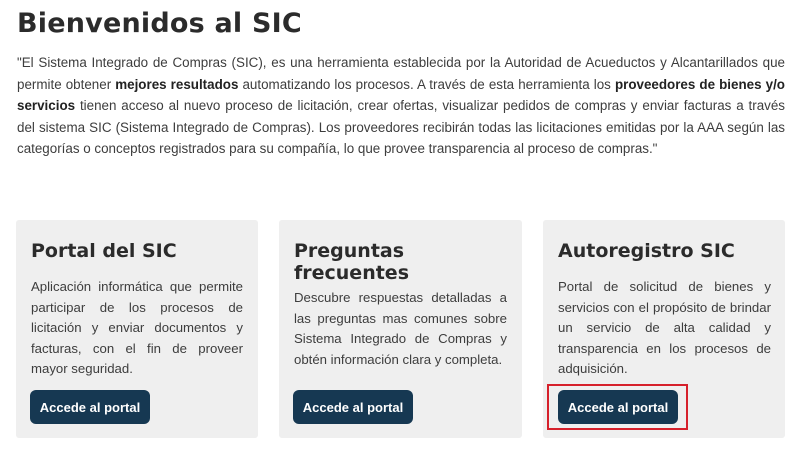 The width and height of the screenshot is (800, 452). What do you see at coordinates (352, 262) in the screenshot?
I see `card-title: Preguntas frecuentes` at bounding box center [352, 262].